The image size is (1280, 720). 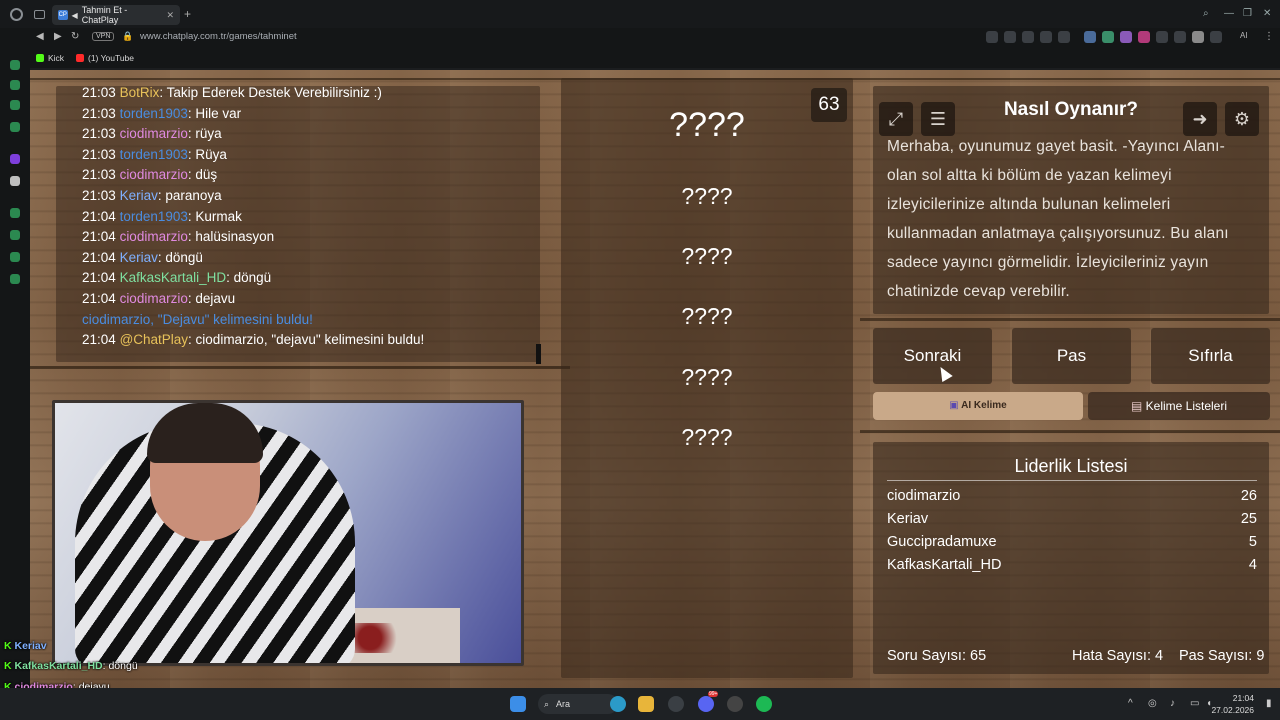 I want to click on tab-chatplay: CP ◀ Tahmin Et - ChatPlay ✕, so click(x=116, y=15).